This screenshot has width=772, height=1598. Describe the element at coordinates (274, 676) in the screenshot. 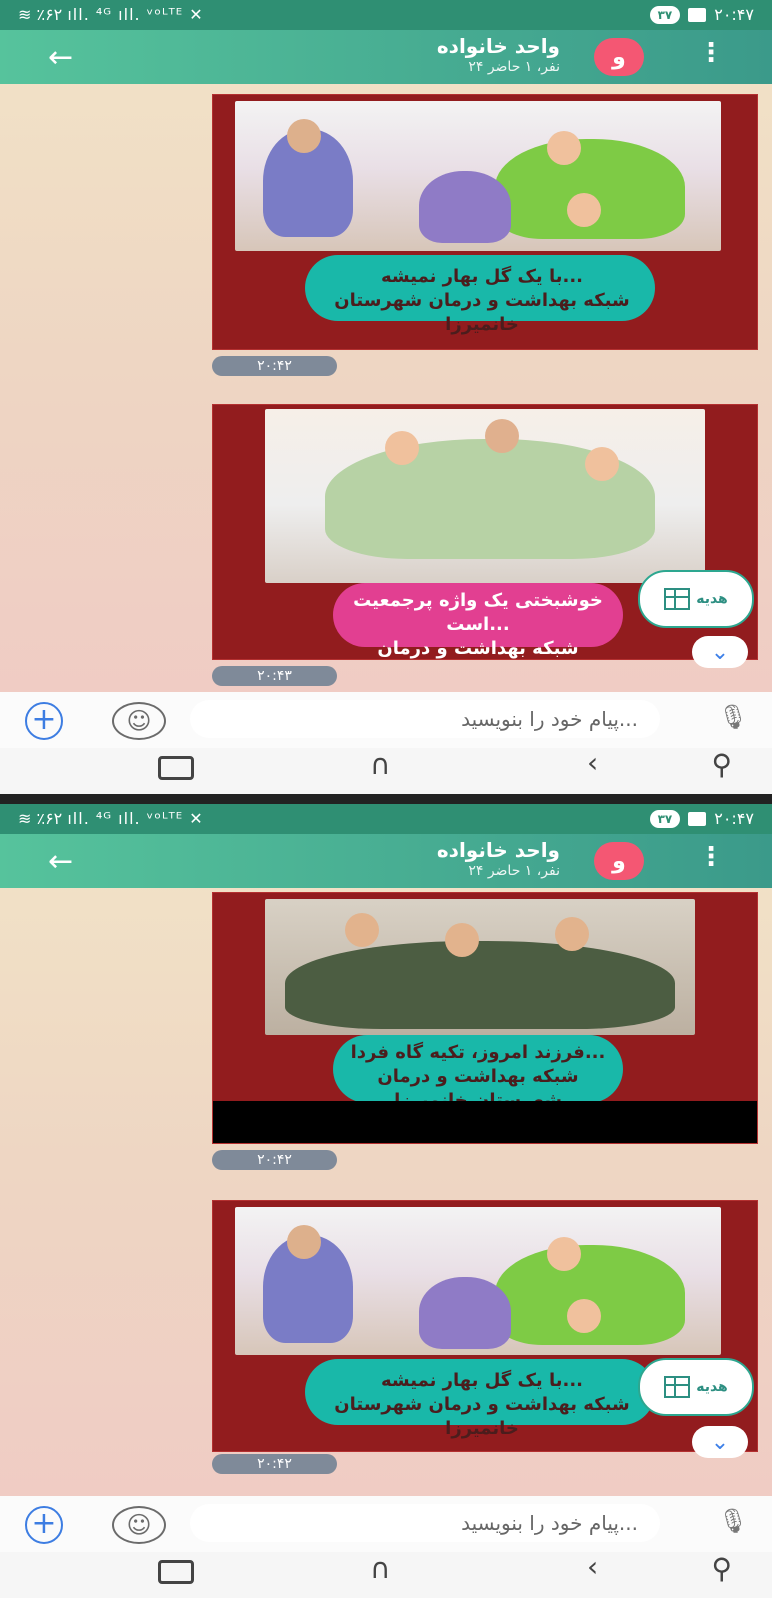

I see `message-time: ۲۰:۴۳` at that location.